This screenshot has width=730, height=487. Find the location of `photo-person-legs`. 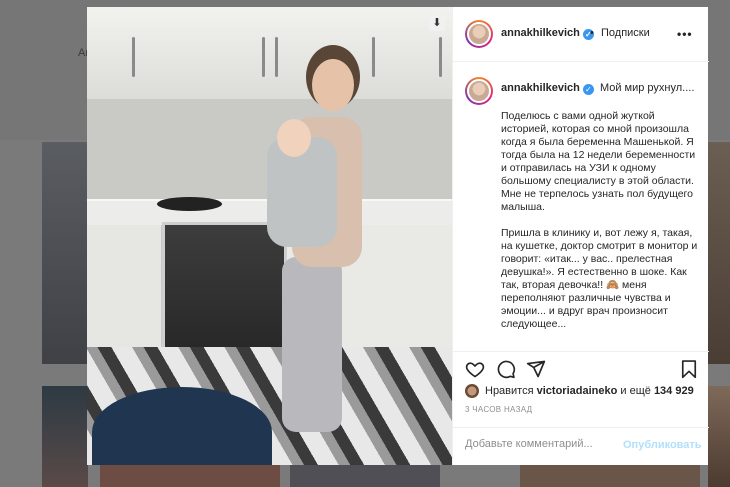

photo-person-legs is located at coordinates (312, 344).